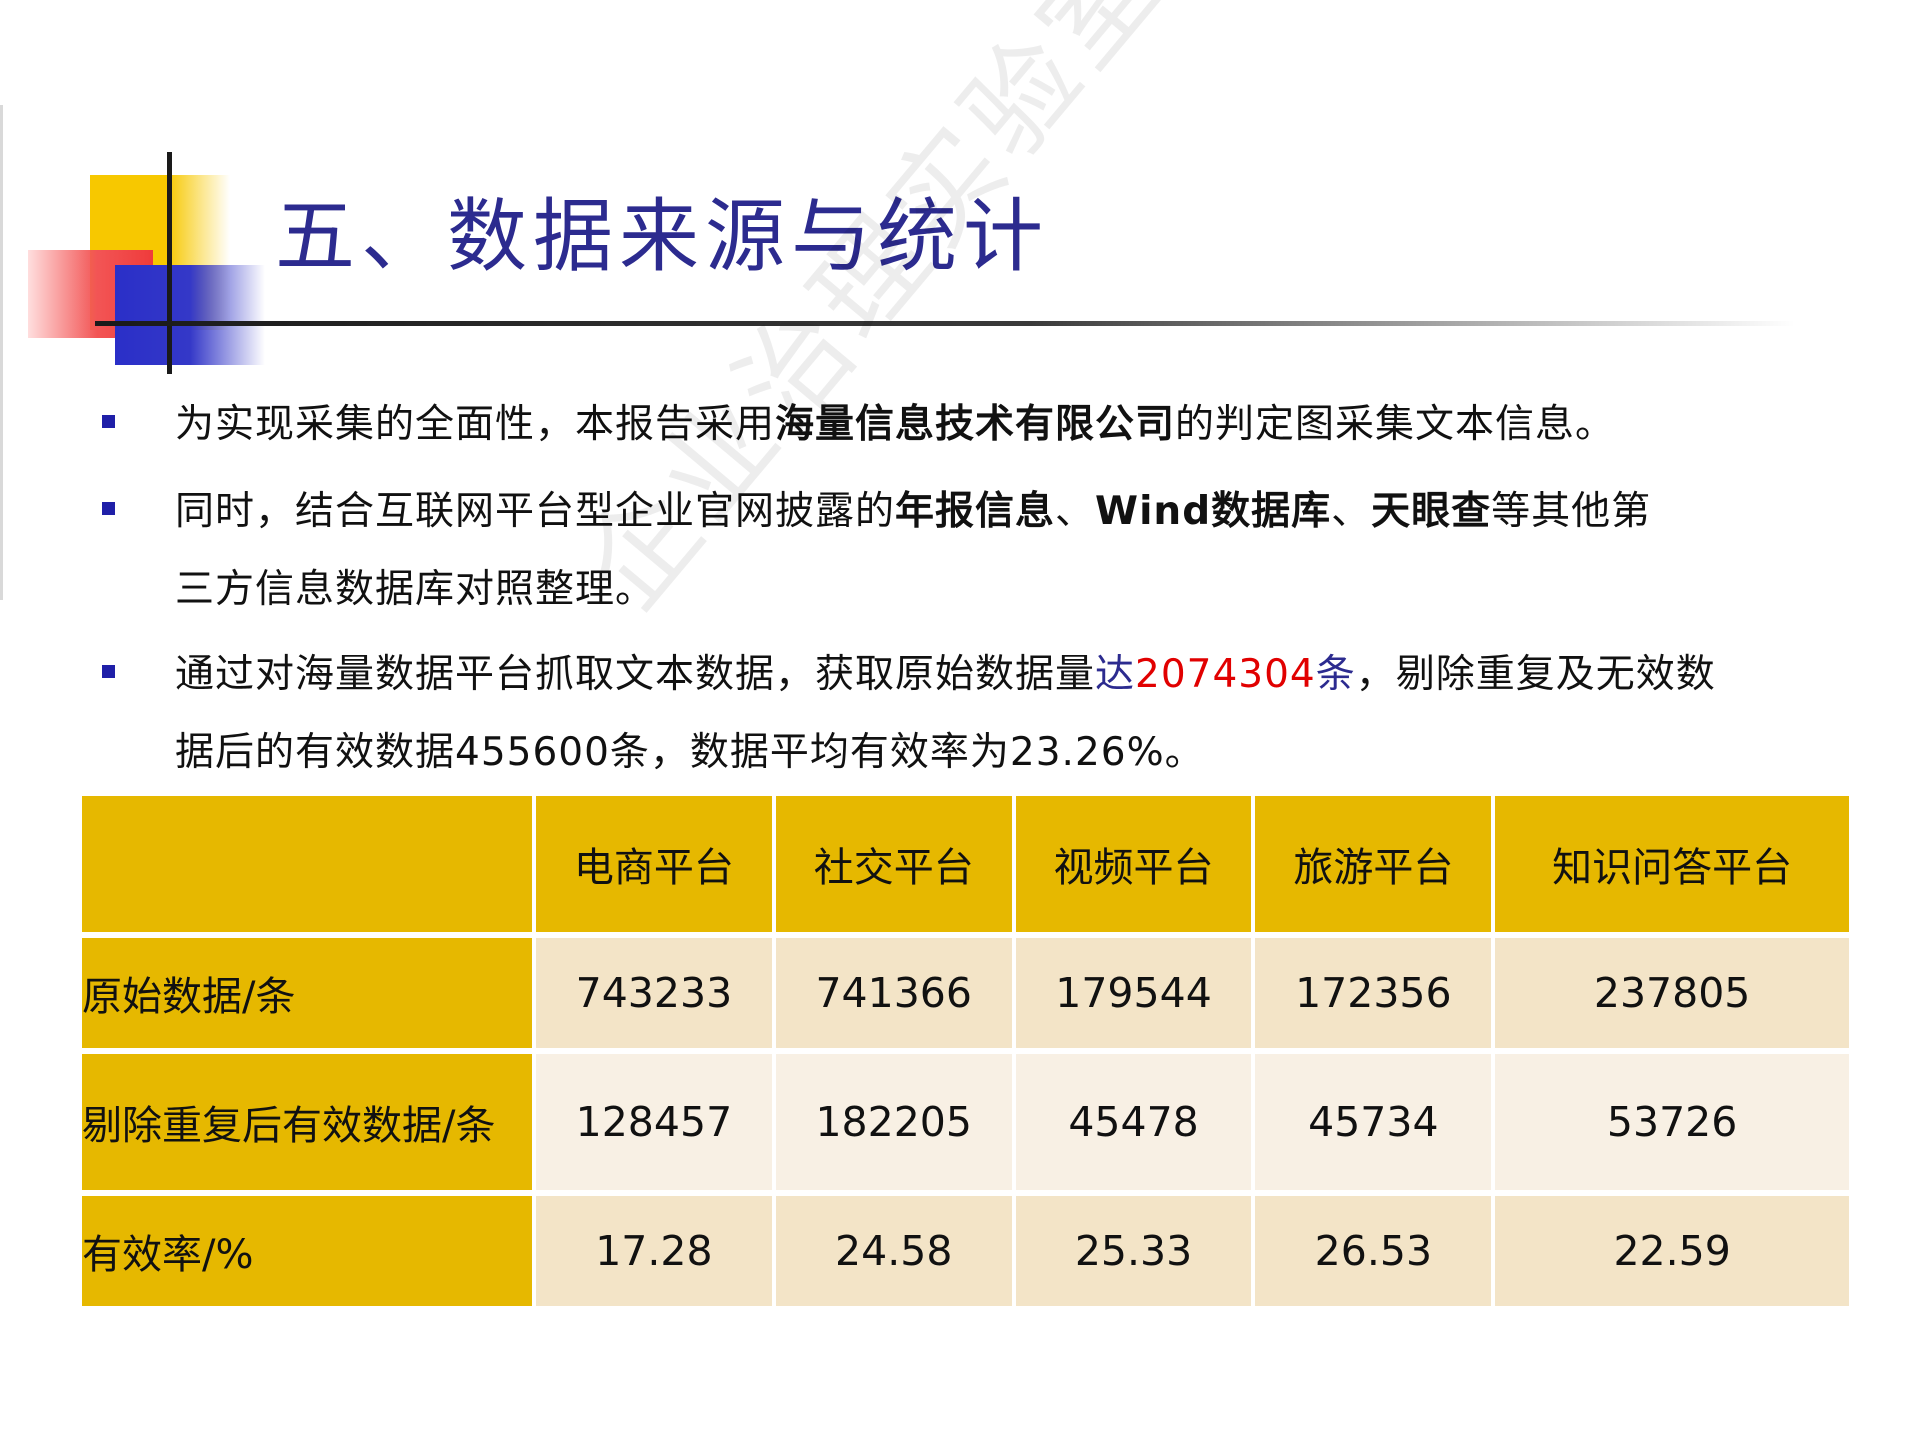 Image resolution: width=1920 pixels, height=1440 pixels. Describe the element at coordinates (307, 864) in the screenshot. I see `table-corner-cell` at that location.